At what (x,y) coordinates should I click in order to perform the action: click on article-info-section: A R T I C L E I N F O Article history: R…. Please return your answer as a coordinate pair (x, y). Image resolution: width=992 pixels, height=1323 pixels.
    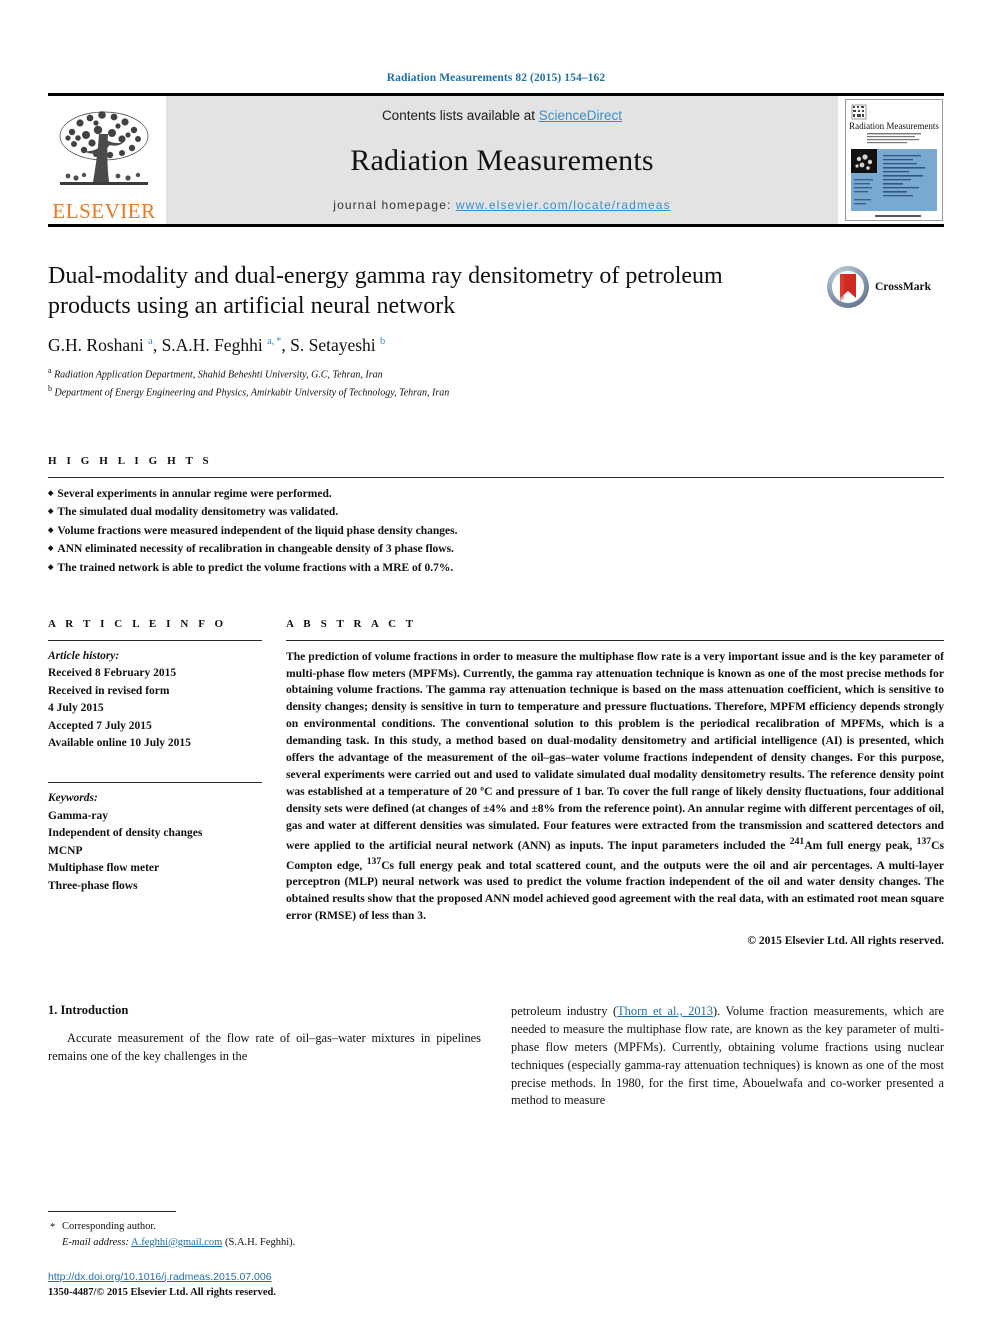
    Looking at the image, I should click on (167, 782).